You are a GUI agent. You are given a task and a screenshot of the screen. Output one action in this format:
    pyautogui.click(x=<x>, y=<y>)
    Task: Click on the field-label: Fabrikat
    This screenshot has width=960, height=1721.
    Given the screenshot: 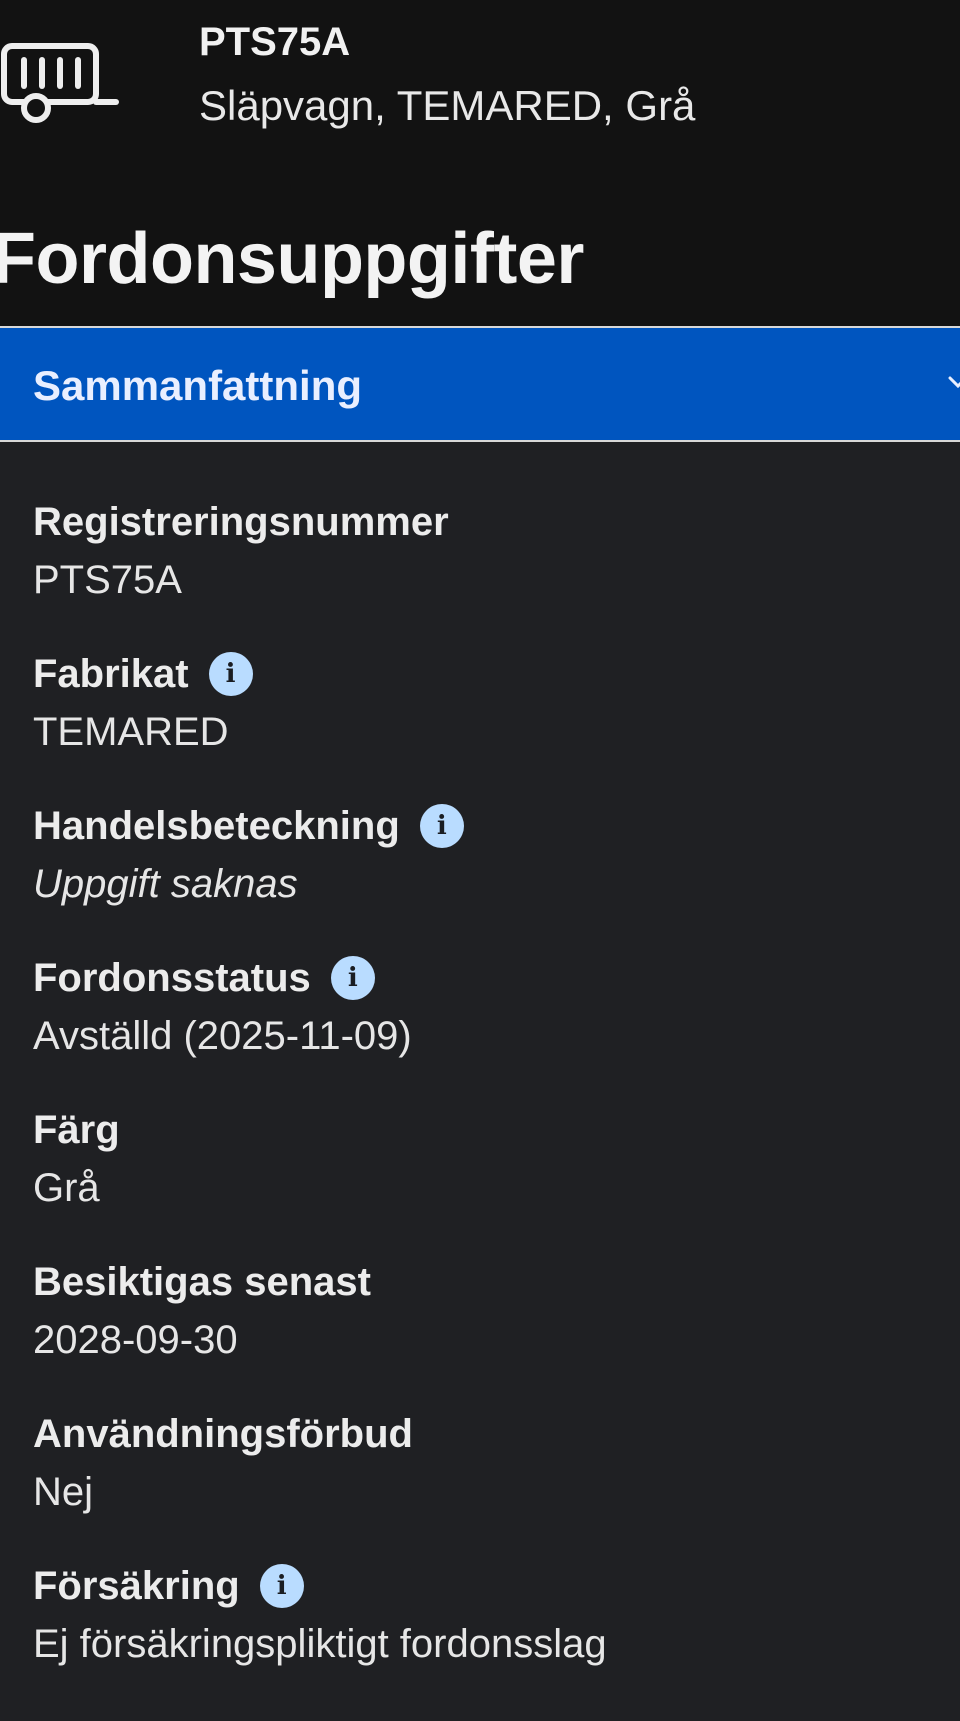 What is the action you would take?
    pyautogui.click(x=111, y=673)
    